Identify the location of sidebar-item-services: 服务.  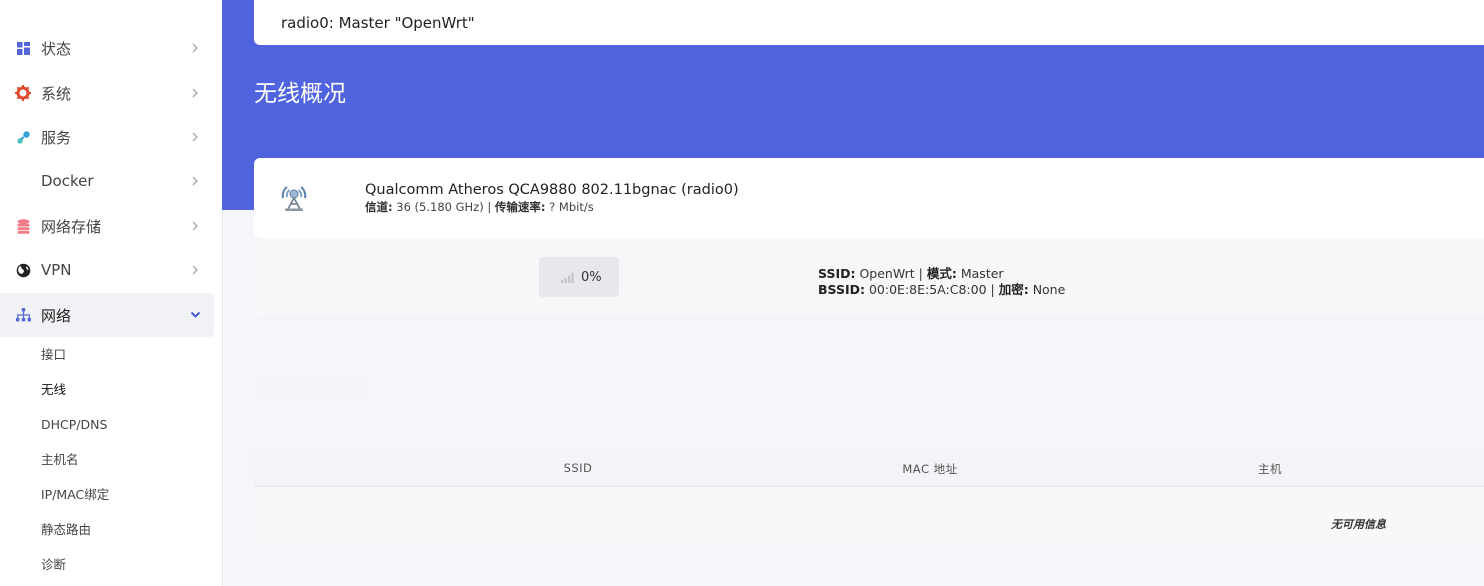
(107, 137).